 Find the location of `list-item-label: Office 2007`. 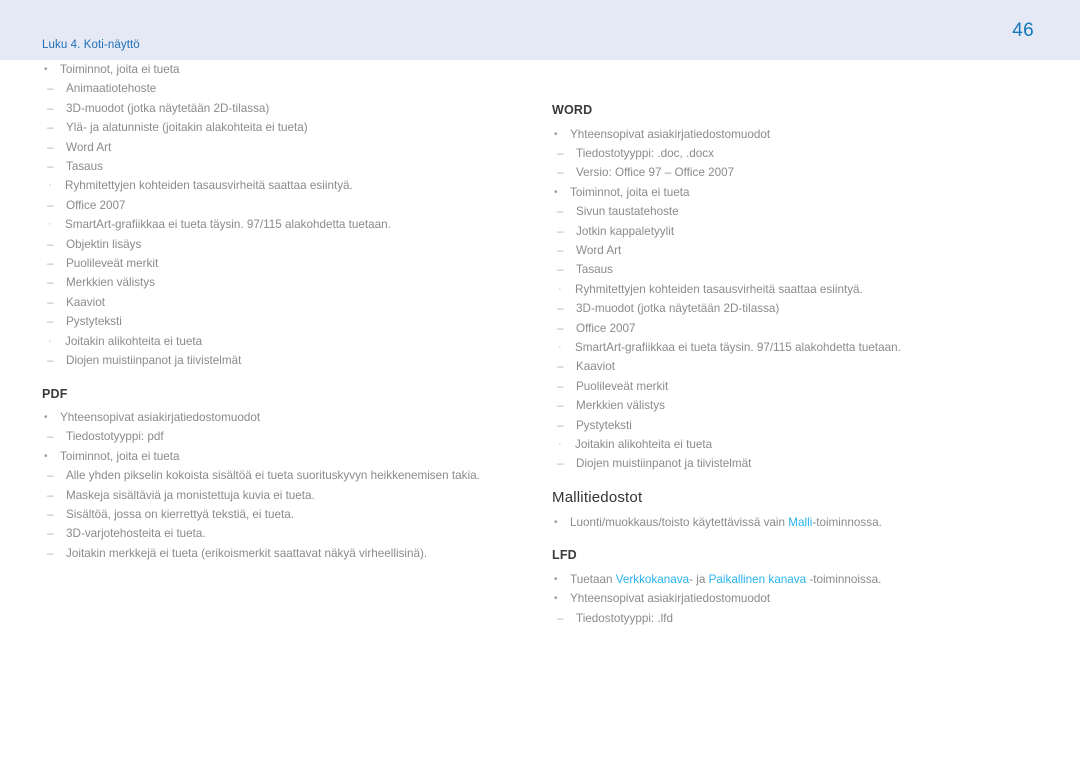

list-item-label: Office 2007 is located at coordinates (96, 205).